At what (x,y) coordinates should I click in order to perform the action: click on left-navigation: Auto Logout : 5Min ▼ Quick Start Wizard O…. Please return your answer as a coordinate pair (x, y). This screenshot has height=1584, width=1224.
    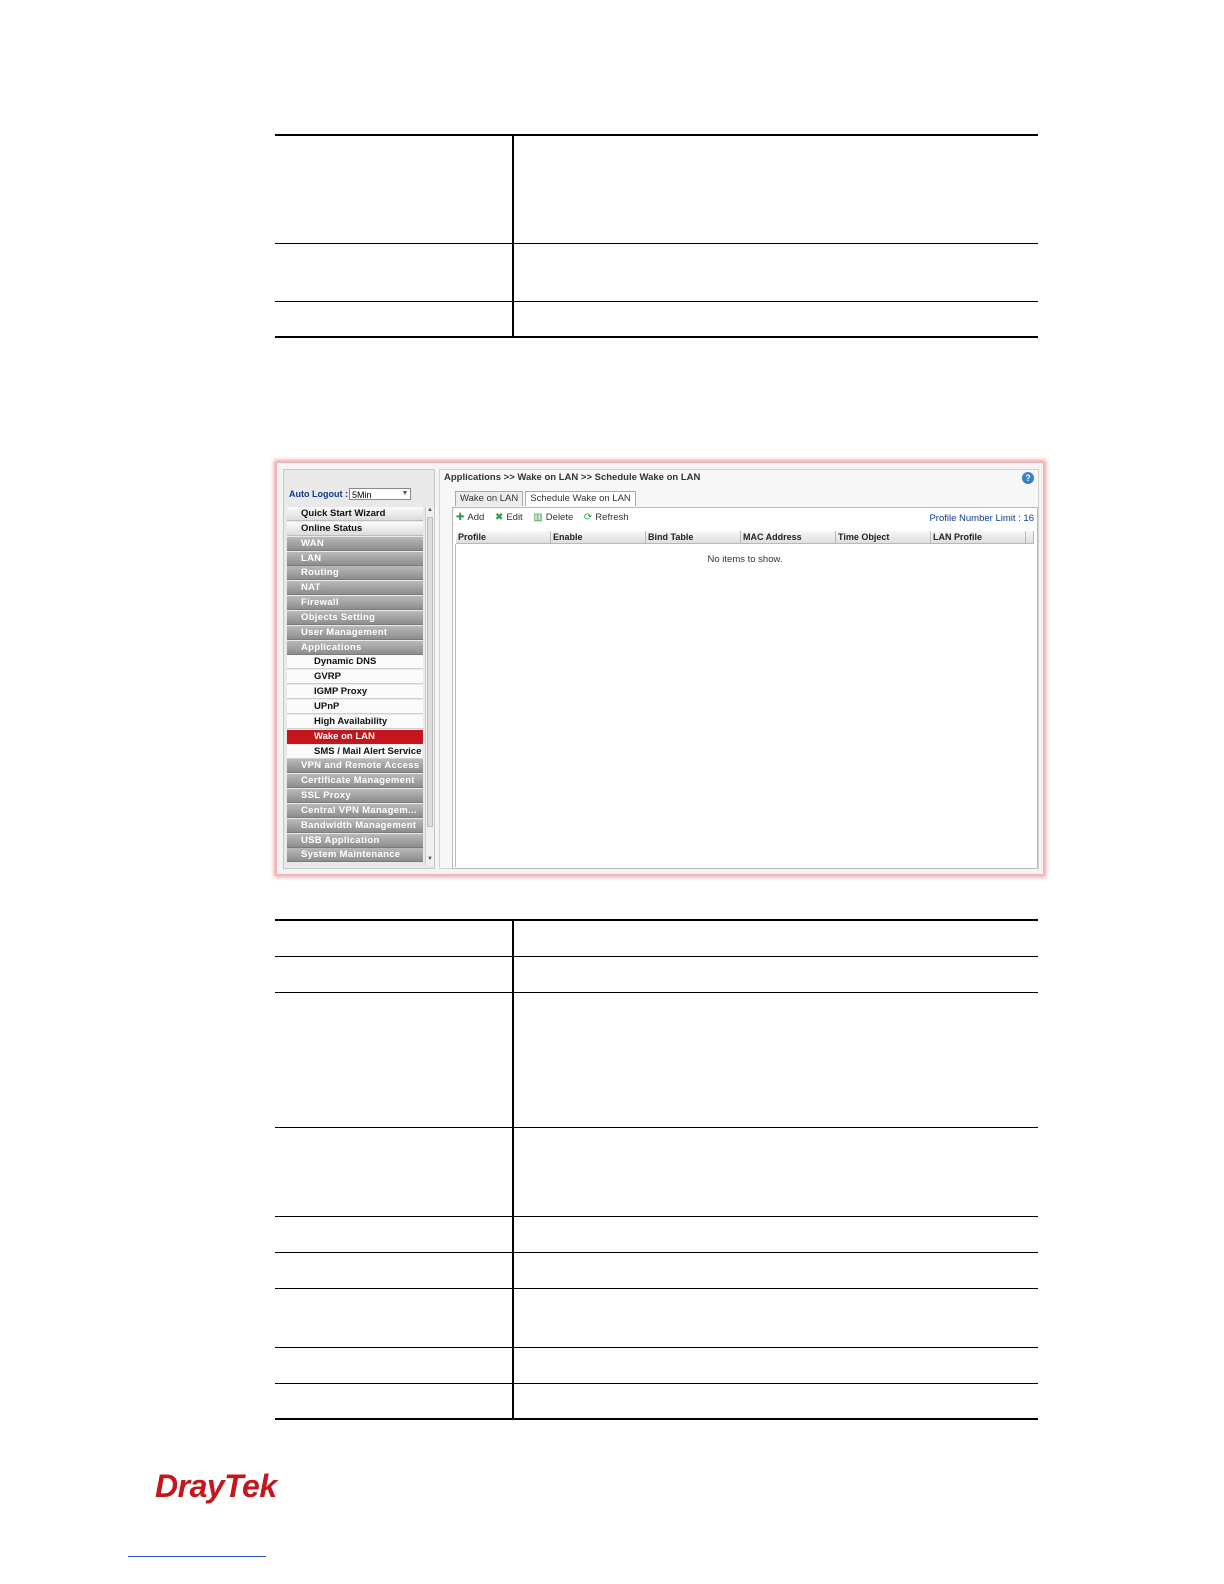
    Looking at the image, I should click on (359, 669).